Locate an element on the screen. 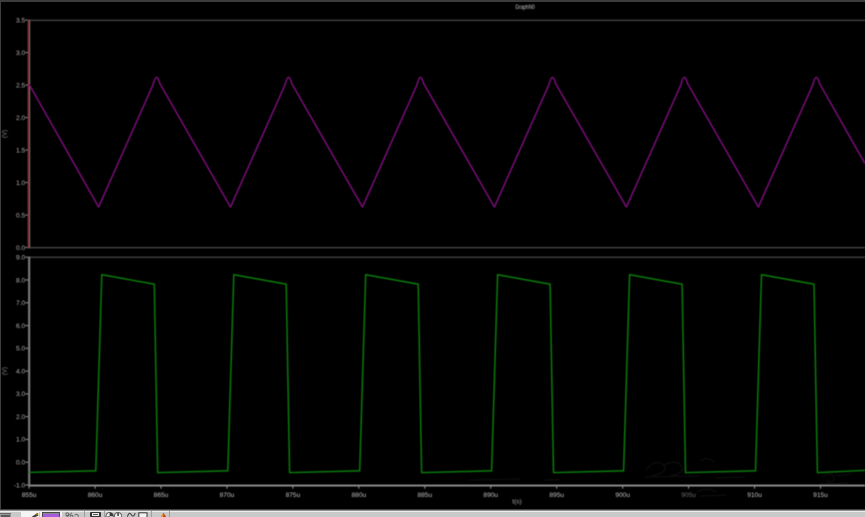 Image resolution: width=865 pixels, height=517 pixels. svg-text: 915u is located at coordinates (820, 495).